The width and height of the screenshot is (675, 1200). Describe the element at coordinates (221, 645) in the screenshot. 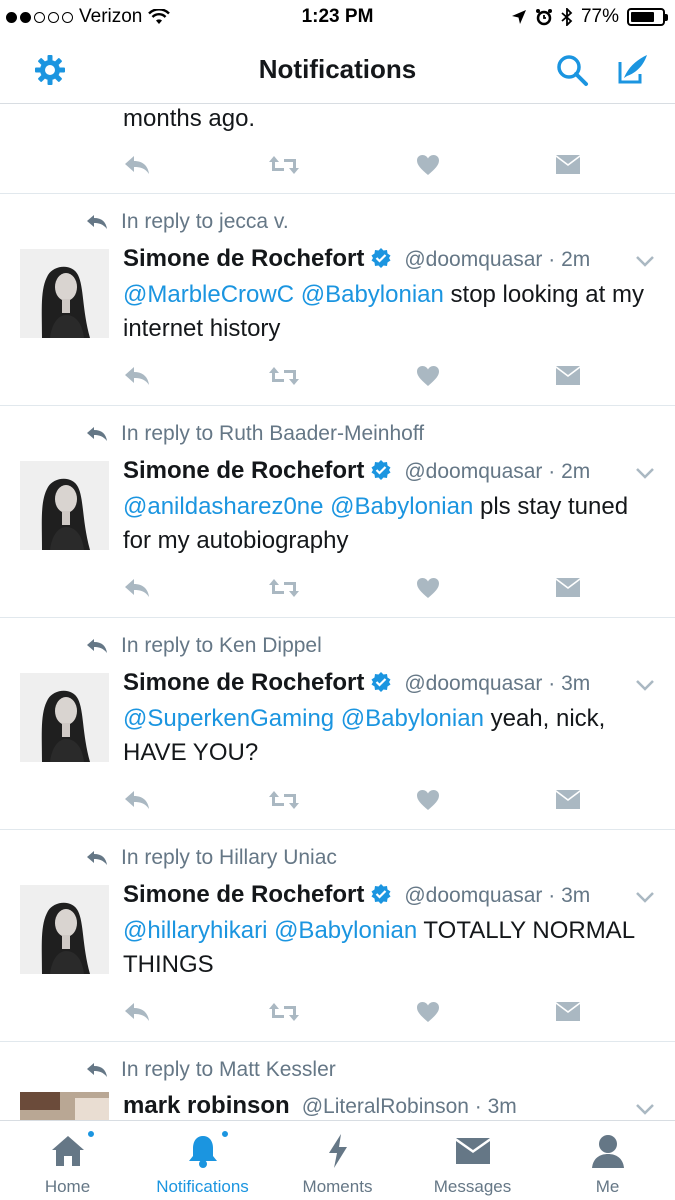

I see `reply-context-text: In reply to Ken Dippel` at that location.